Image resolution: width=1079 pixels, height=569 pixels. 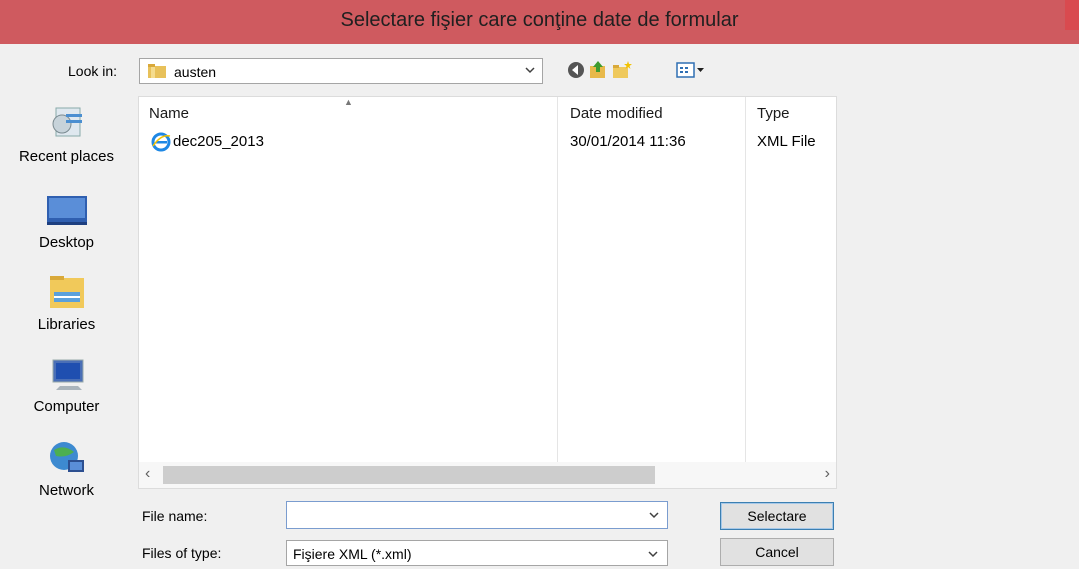 I want to click on sort-up-icon: ▲, so click(x=348, y=102).